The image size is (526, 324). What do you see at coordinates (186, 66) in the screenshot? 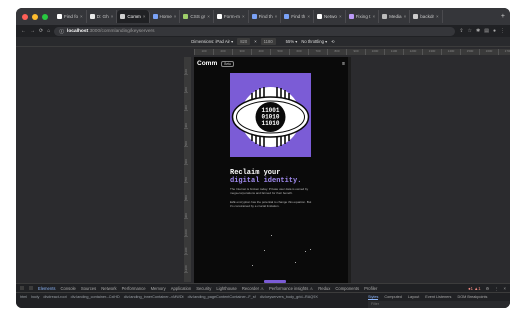
I see `ruler-tick-label: 100` at bounding box center [186, 66].